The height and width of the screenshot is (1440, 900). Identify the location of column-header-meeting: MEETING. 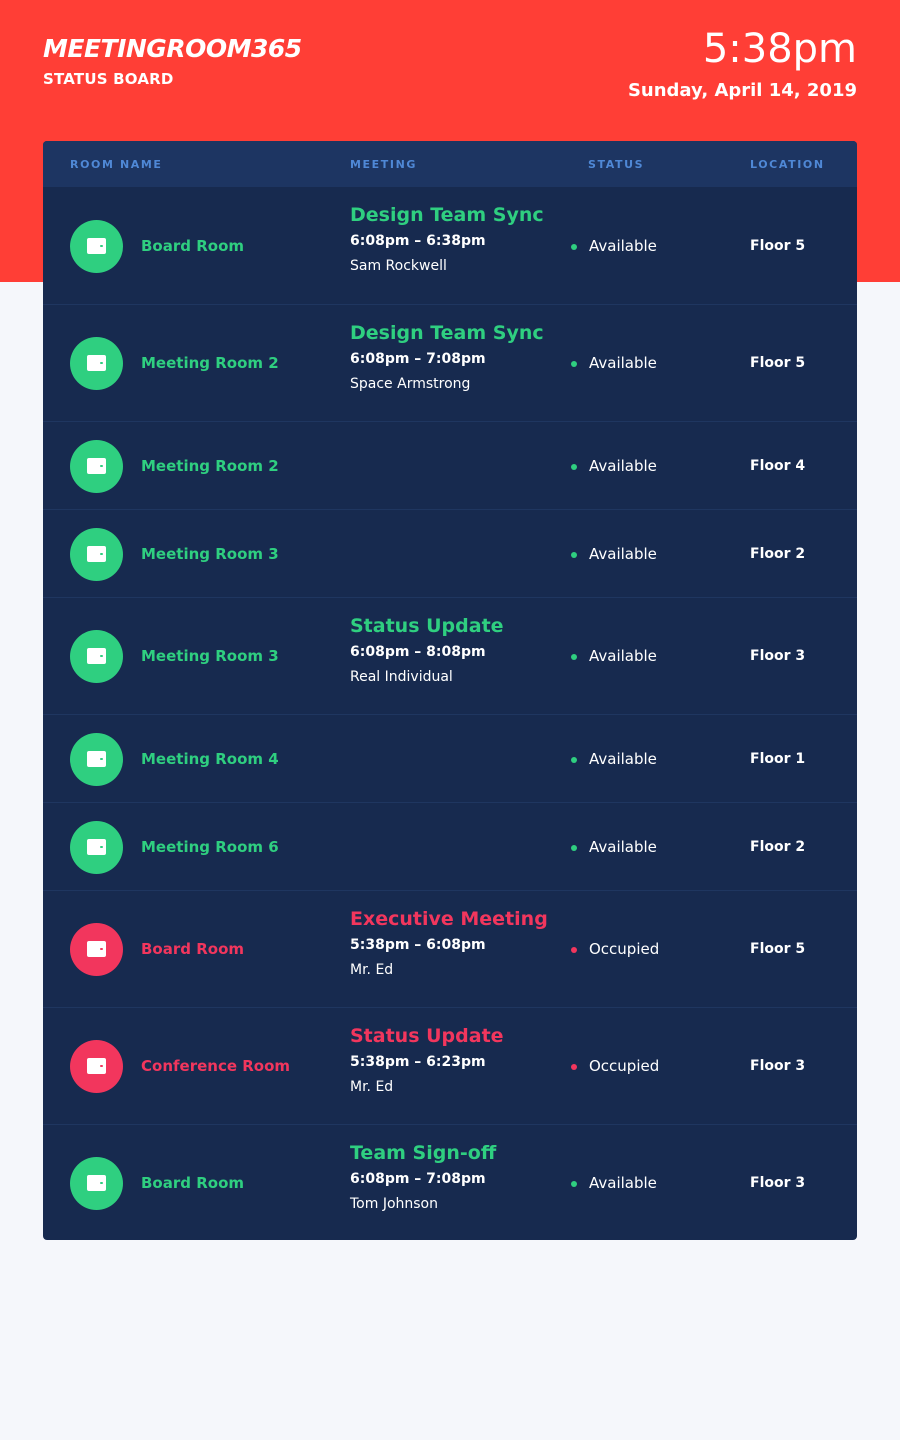
(384, 164).